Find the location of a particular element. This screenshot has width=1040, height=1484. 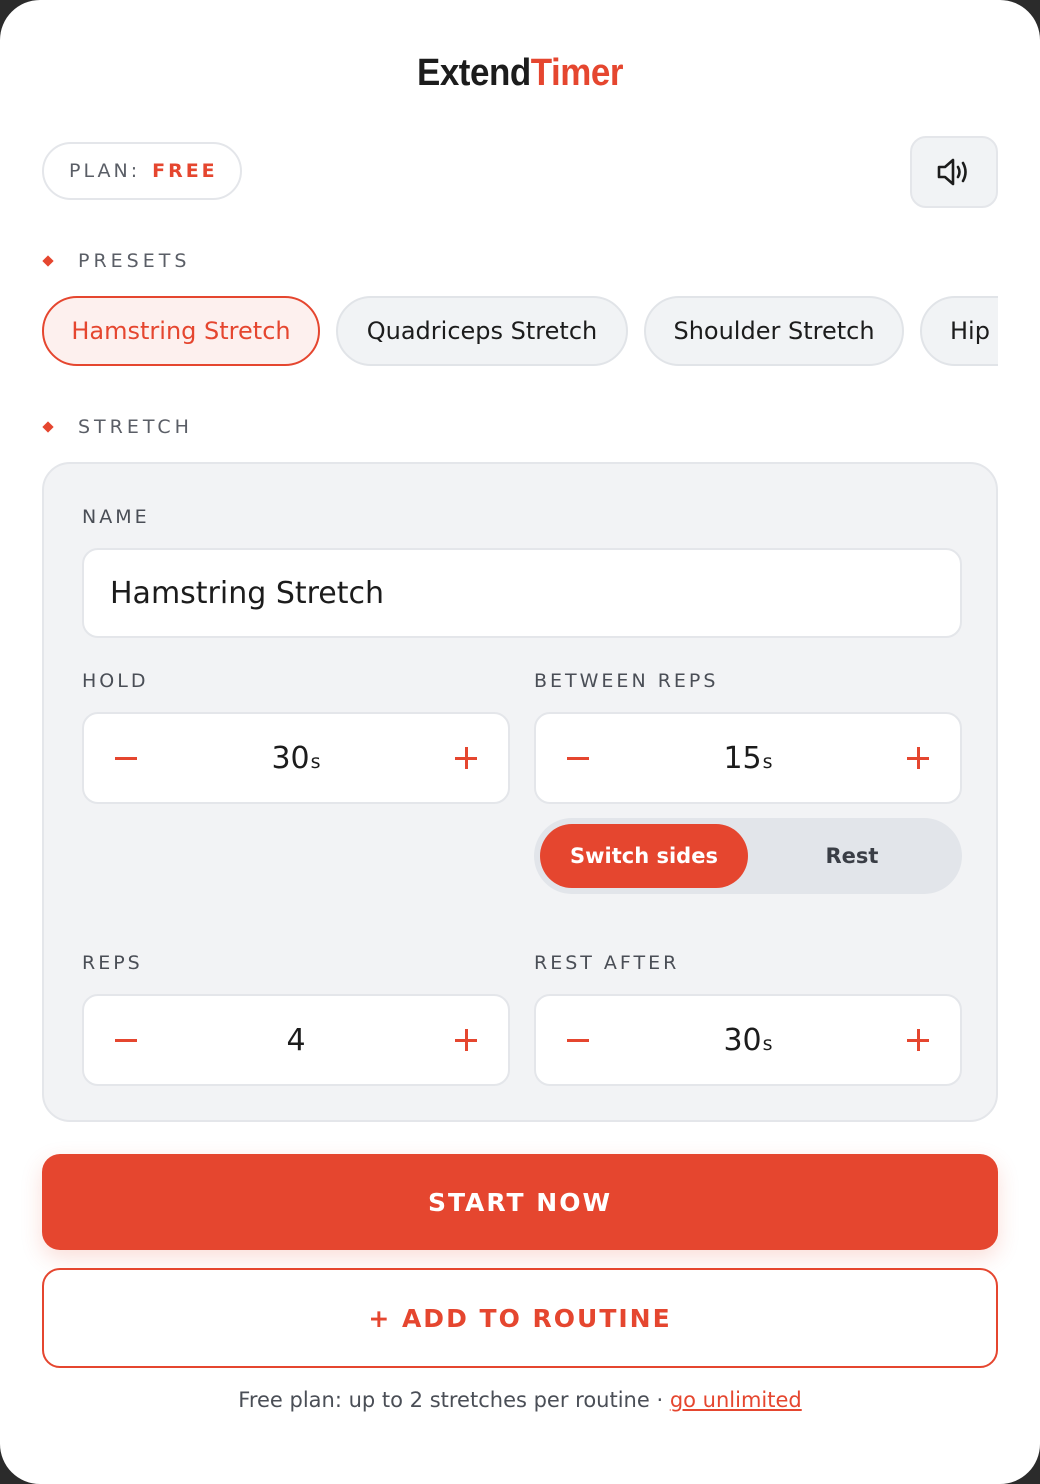

reps-value-display: 4 is located at coordinates (296, 1040).